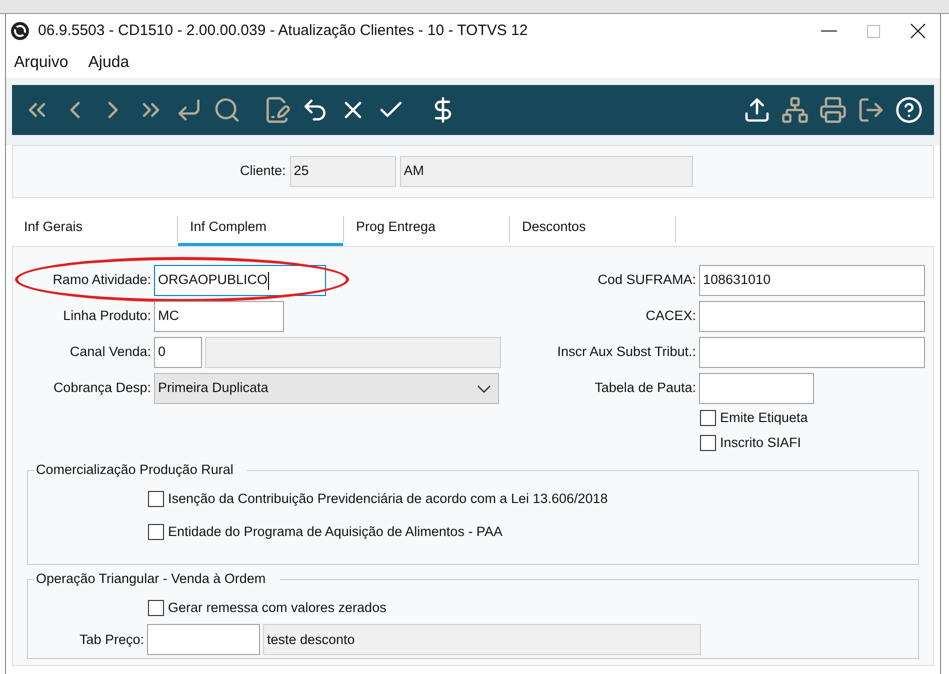  Describe the element at coordinates (812, 280) in the screenshot. I see `input-field: 108631010` at that location.